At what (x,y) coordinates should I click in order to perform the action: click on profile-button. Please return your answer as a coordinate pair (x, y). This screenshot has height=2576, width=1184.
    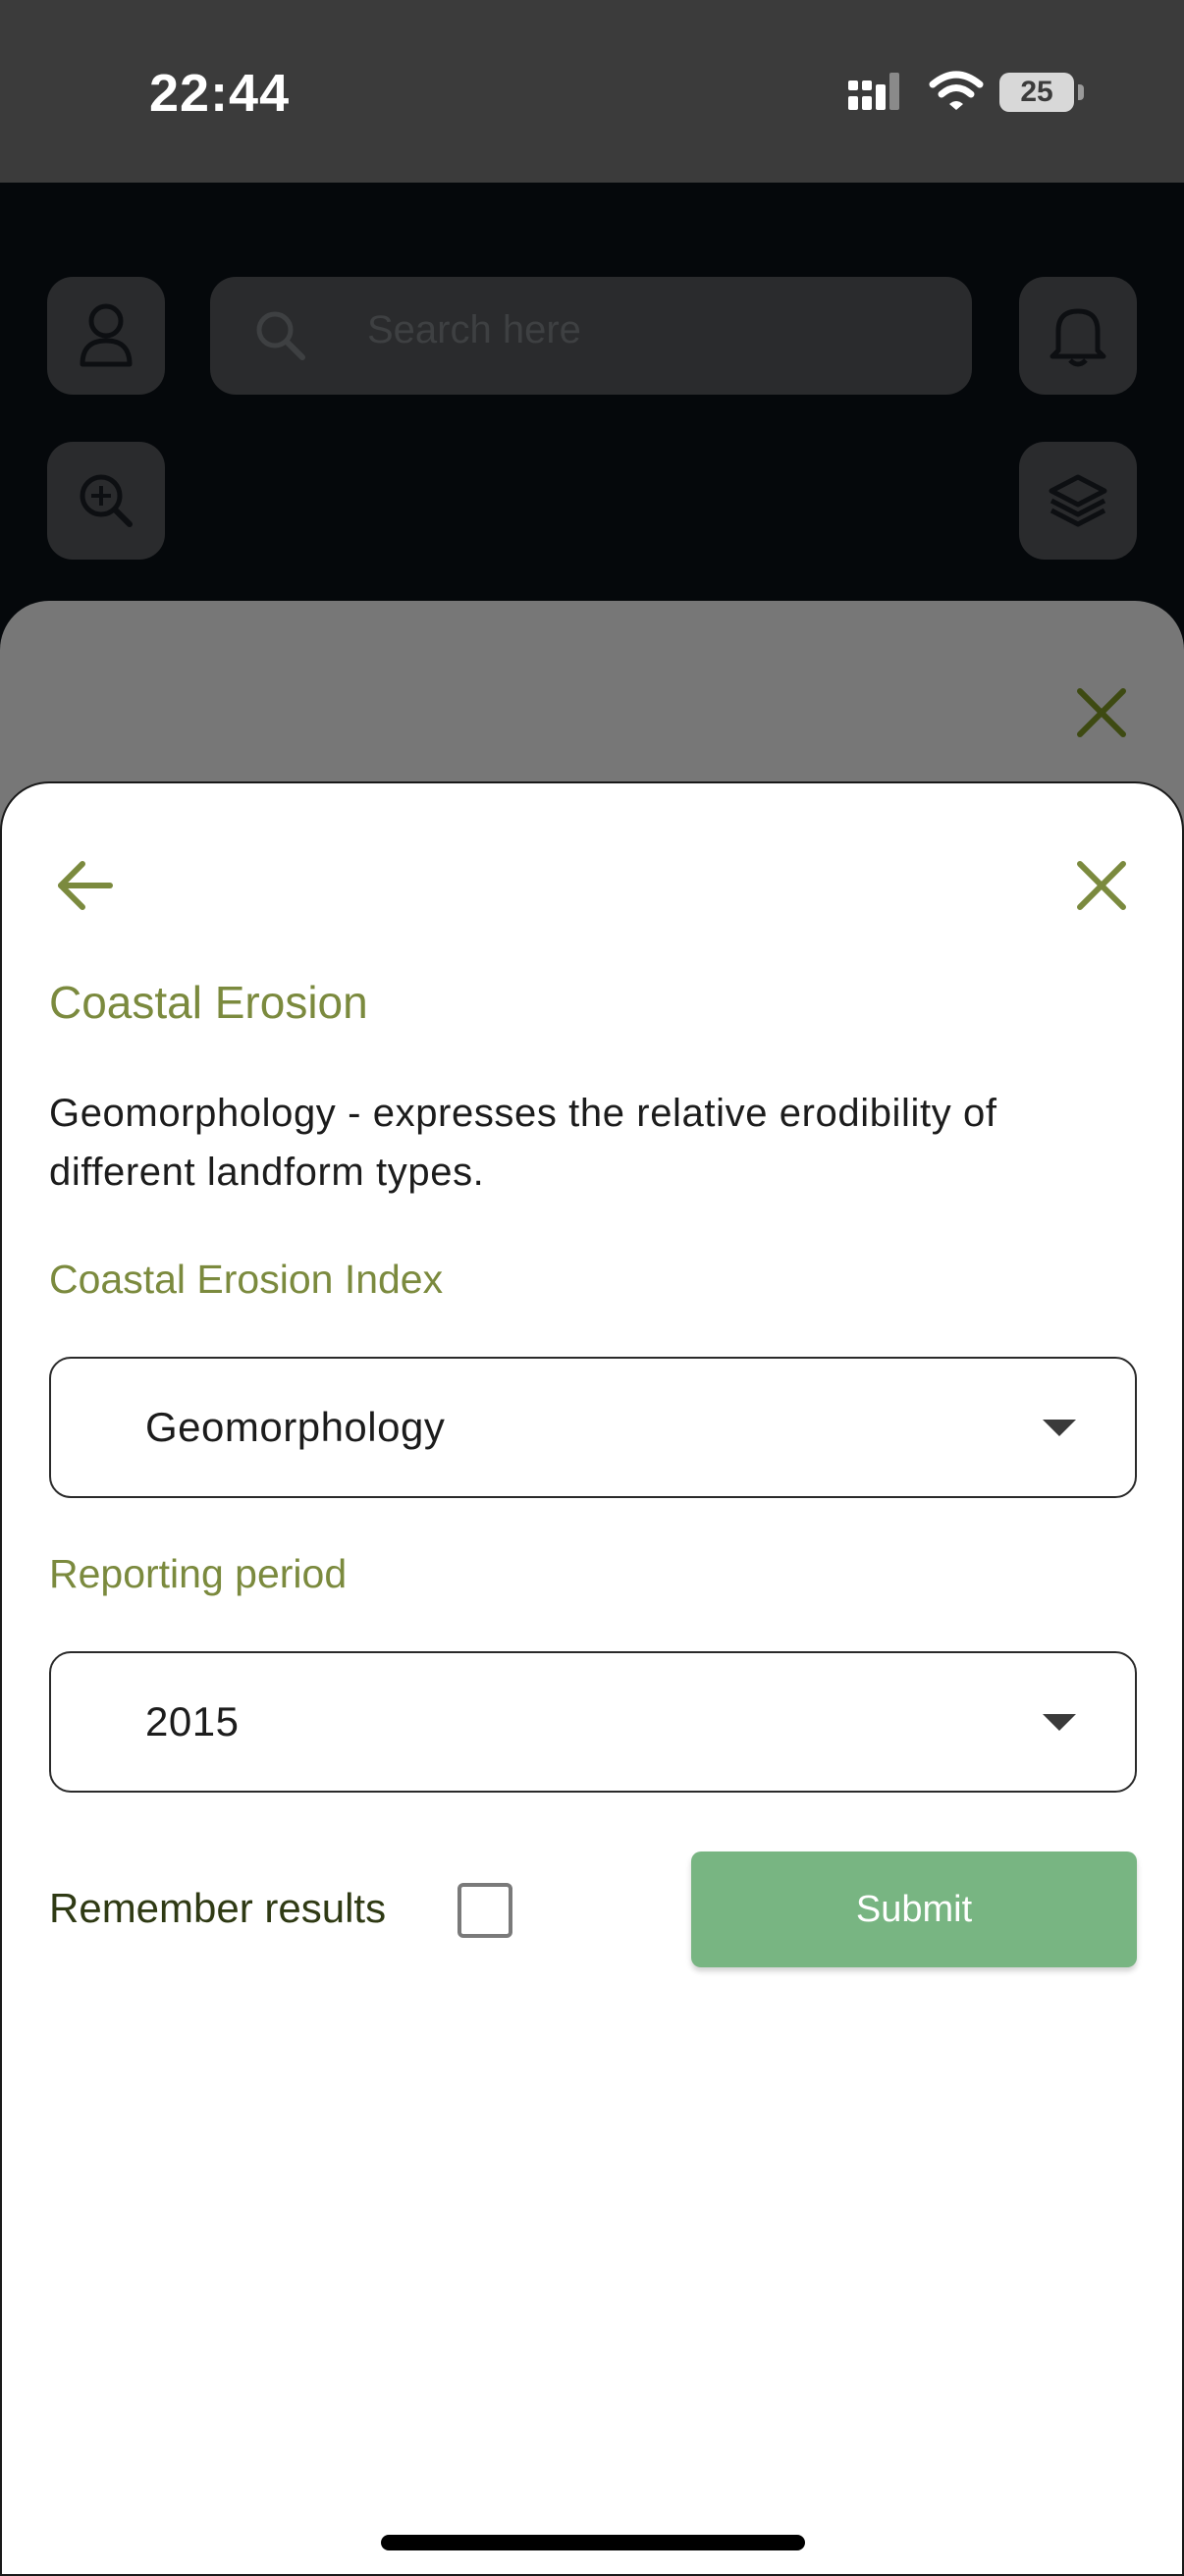
    Looking at the image, I should click on (106, 336).